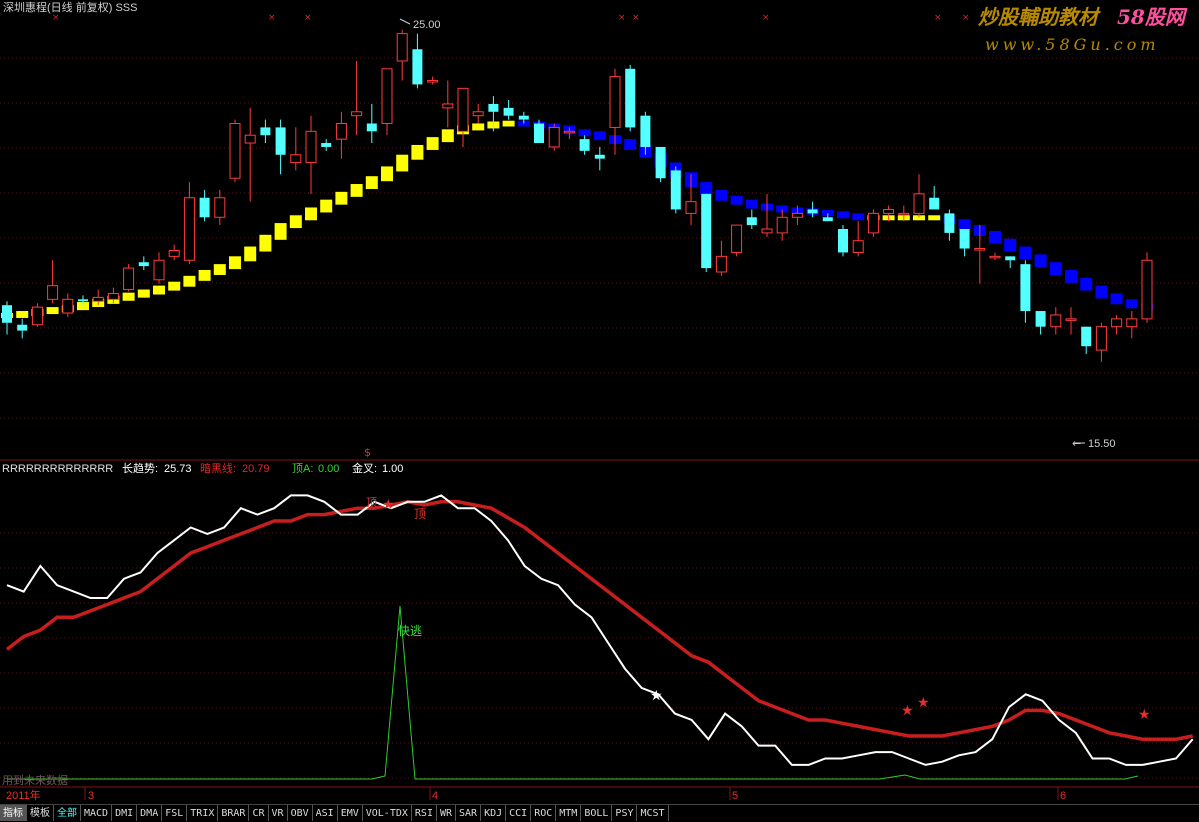  What do you see at coordinates (364, 468) in the screenshot?
I see `legend-golden-cross-label: 金叉:` at bounding box center [364, 468].